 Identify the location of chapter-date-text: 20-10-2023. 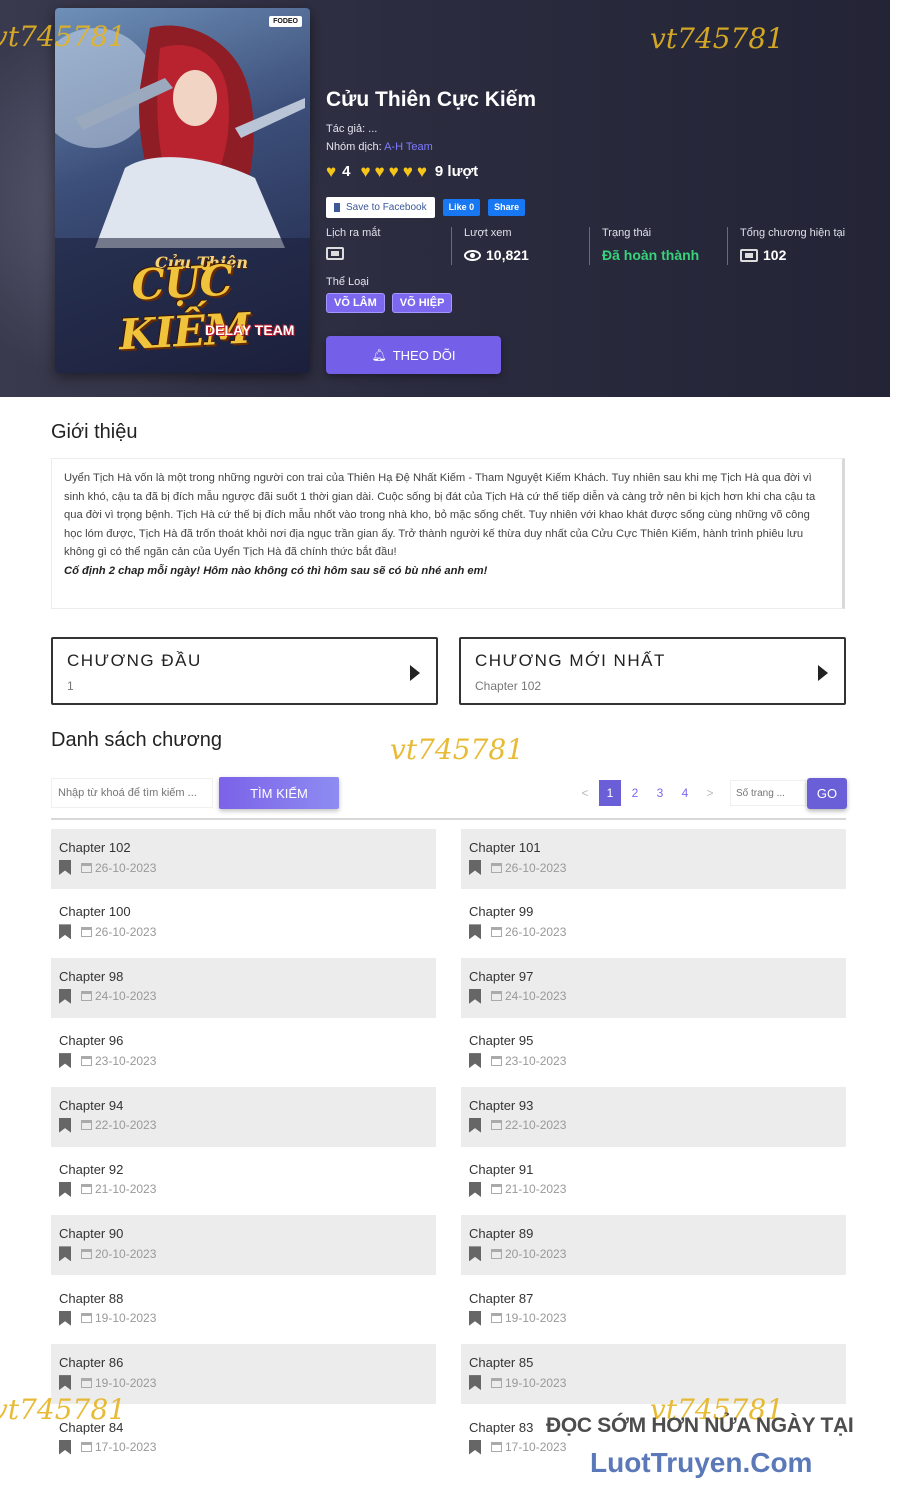
(126, 1253).